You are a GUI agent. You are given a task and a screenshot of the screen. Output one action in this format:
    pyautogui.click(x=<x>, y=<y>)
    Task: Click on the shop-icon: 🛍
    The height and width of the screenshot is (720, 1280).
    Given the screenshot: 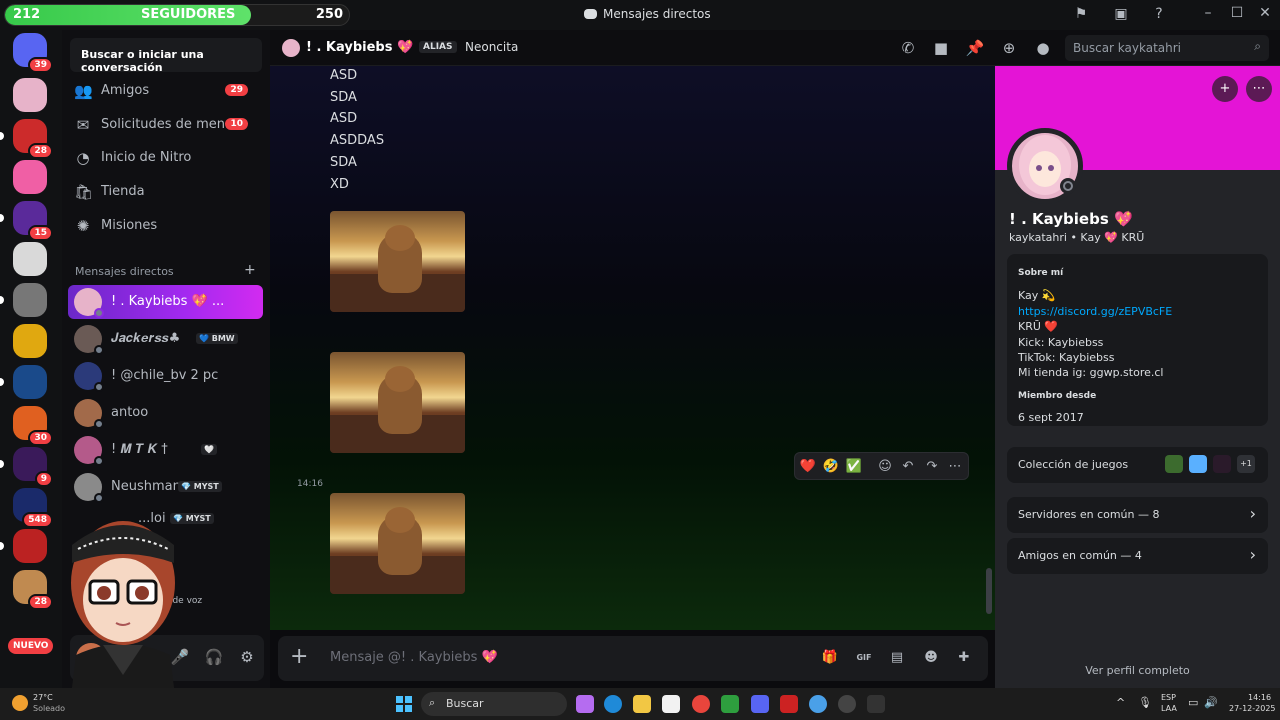 What is the action you would take?
    pyautogui.click(x=84, y=192)
    